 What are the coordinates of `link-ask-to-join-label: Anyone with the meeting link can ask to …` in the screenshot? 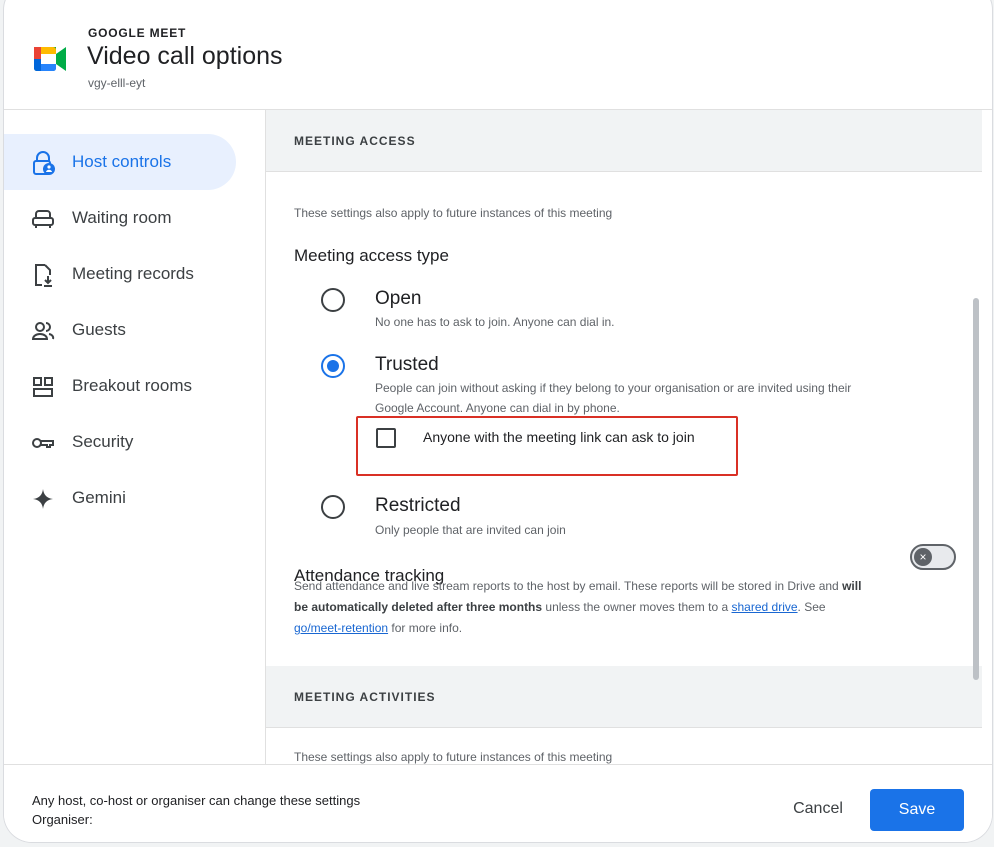 It's located at (559, 437).